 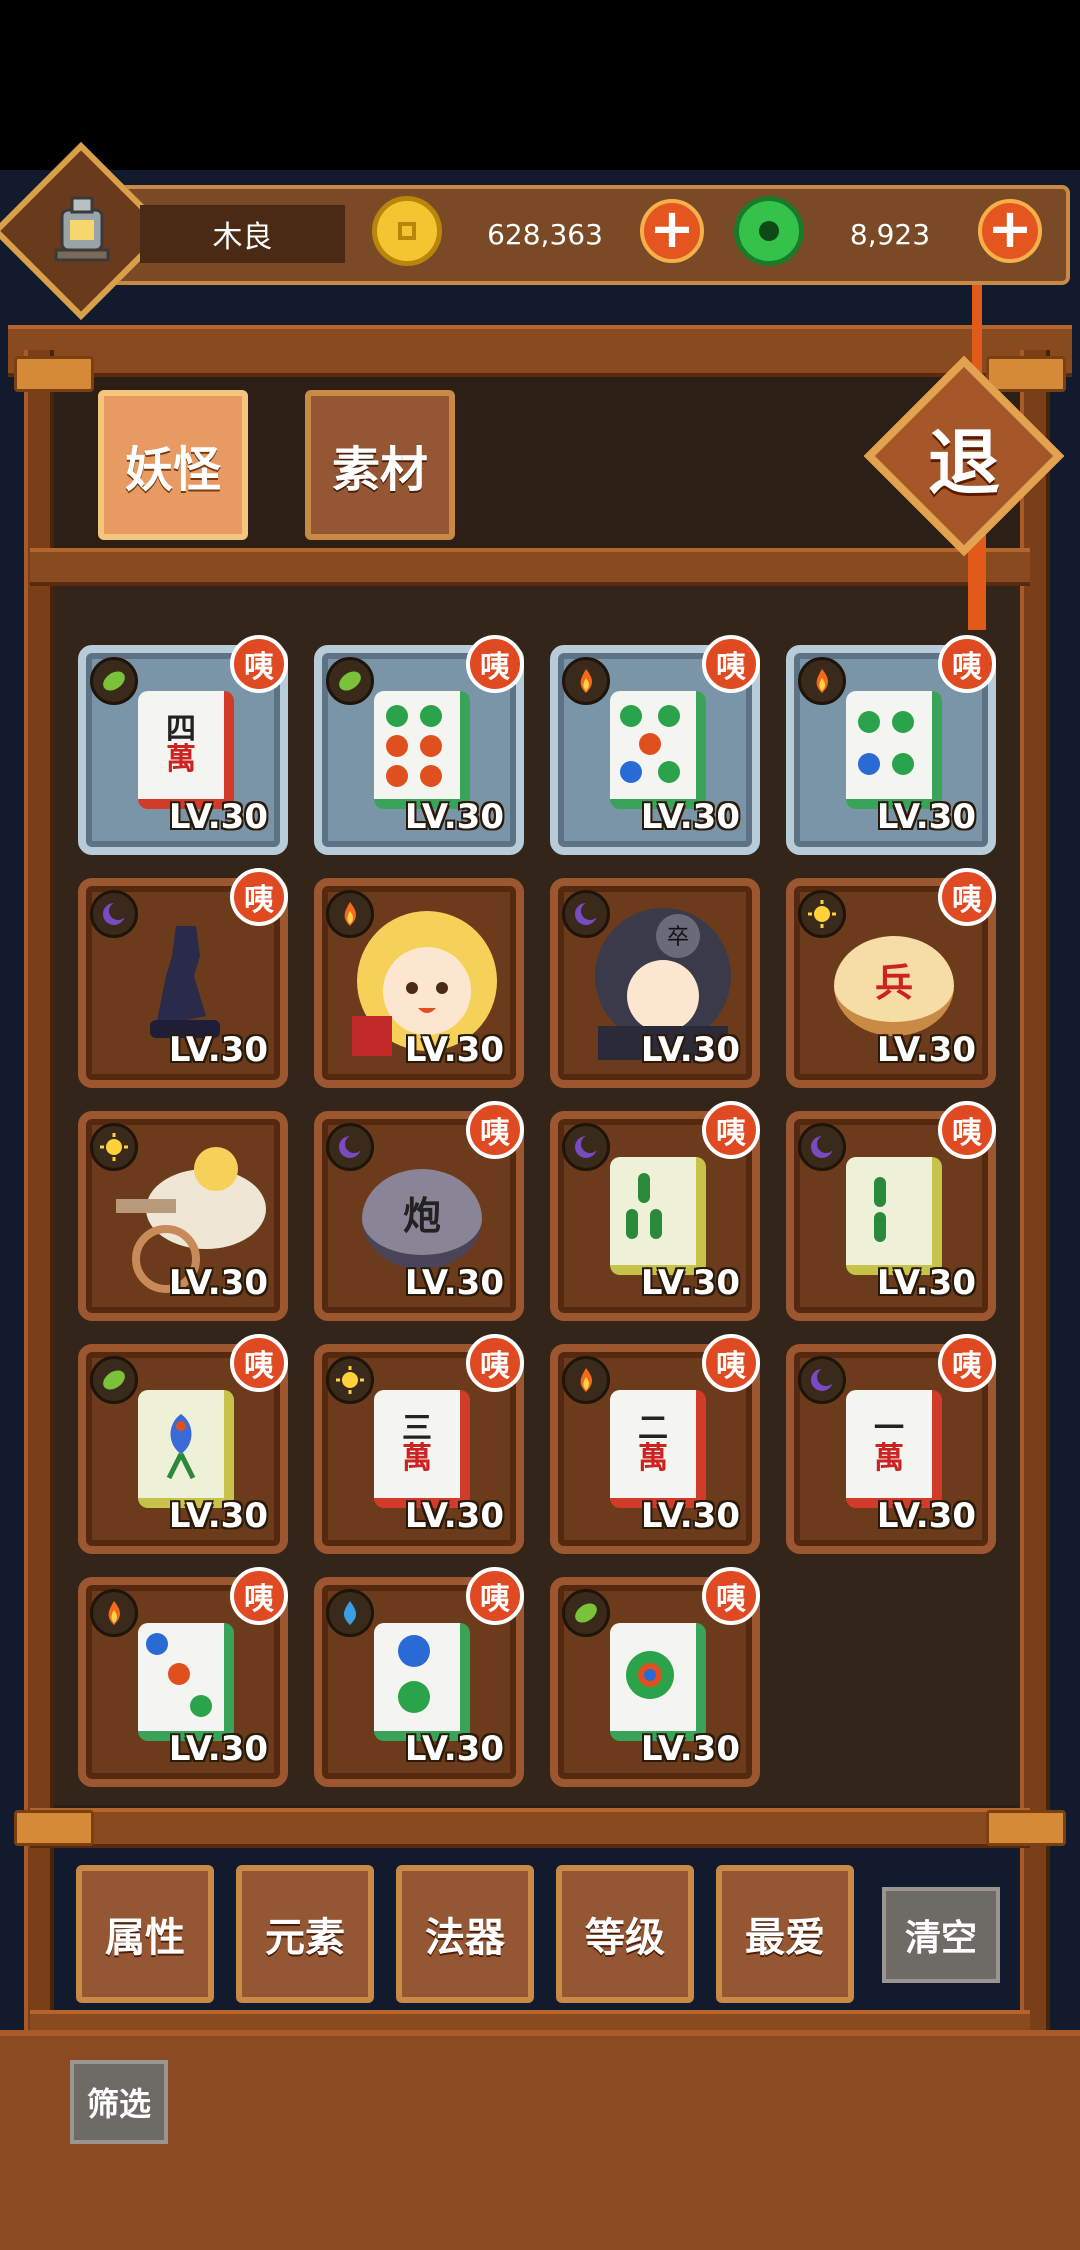 I want to click on tile-character: 四萬, so click(x=181, y=744).